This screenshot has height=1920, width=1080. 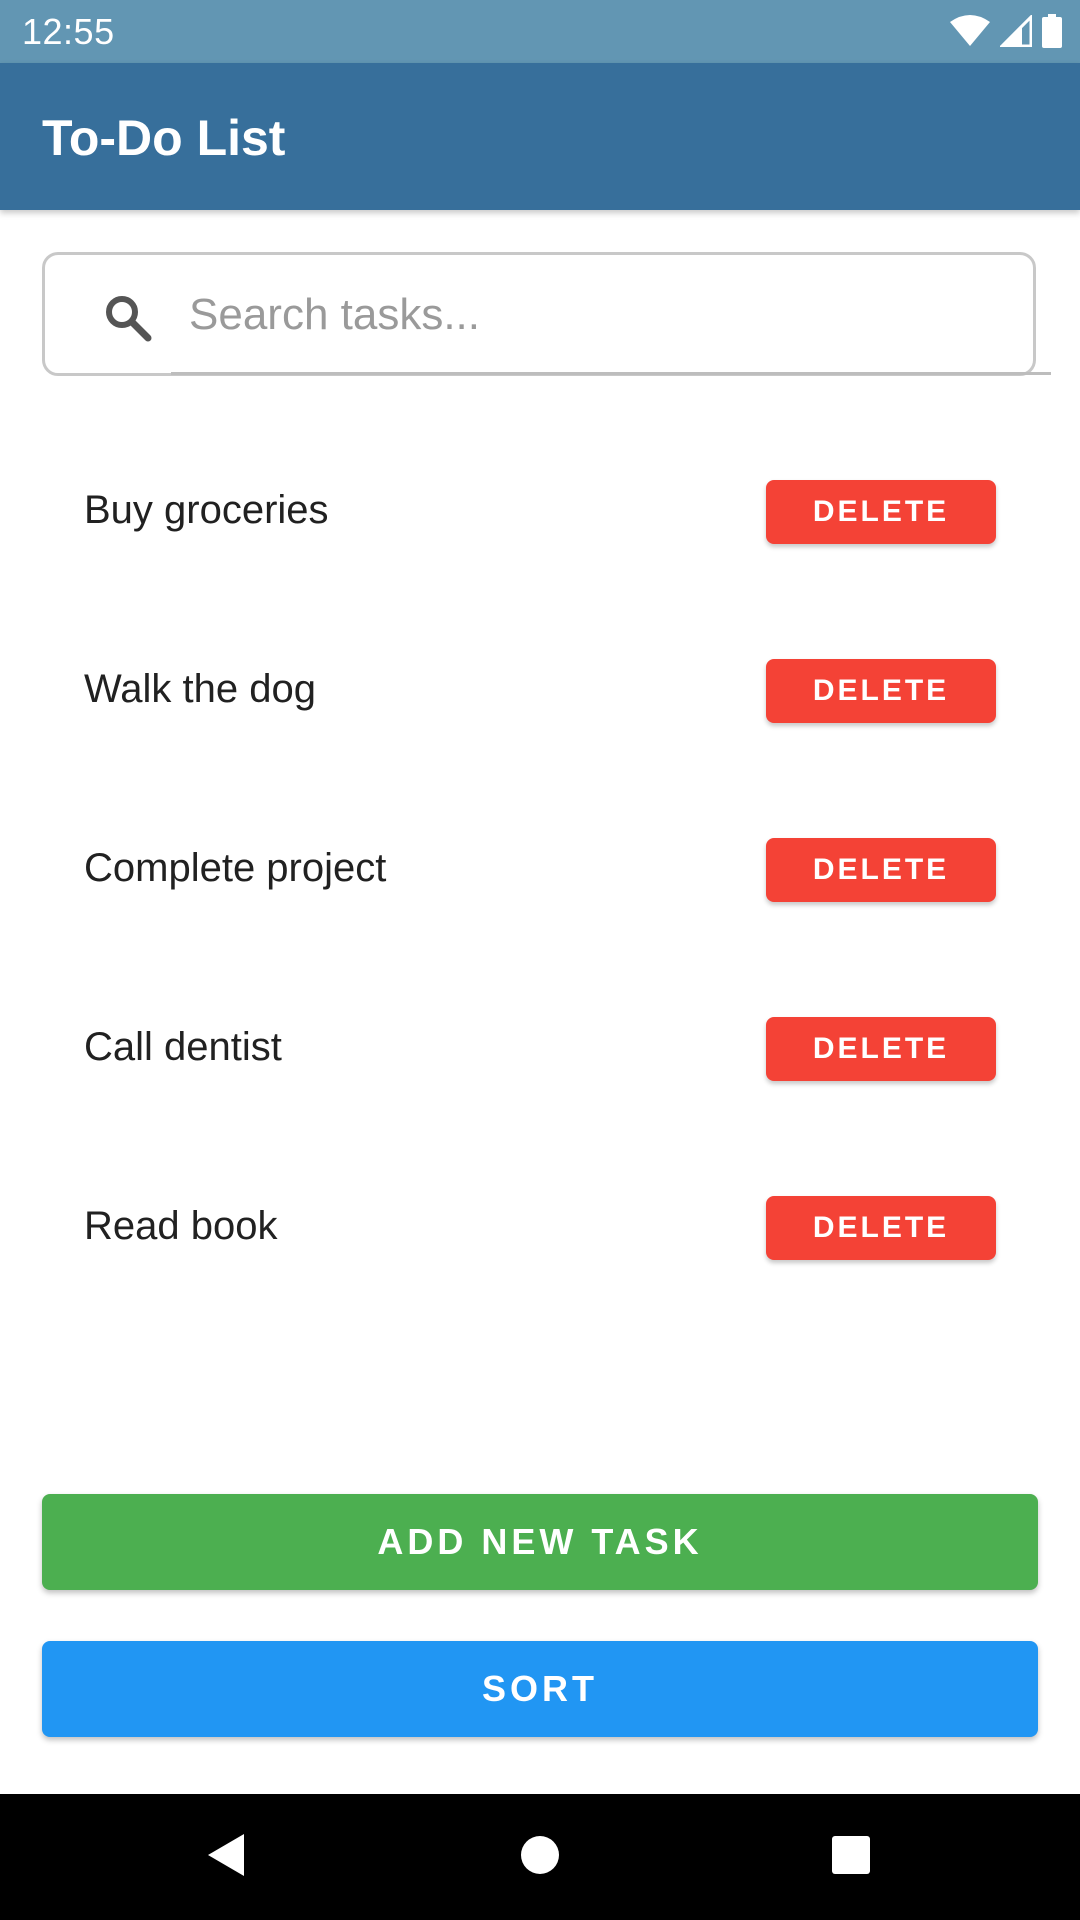 What do you see at coordinates (539, 868) in the screenshot?
I see `list-item: Complete project DELETE` at bounding box center [539, 868].